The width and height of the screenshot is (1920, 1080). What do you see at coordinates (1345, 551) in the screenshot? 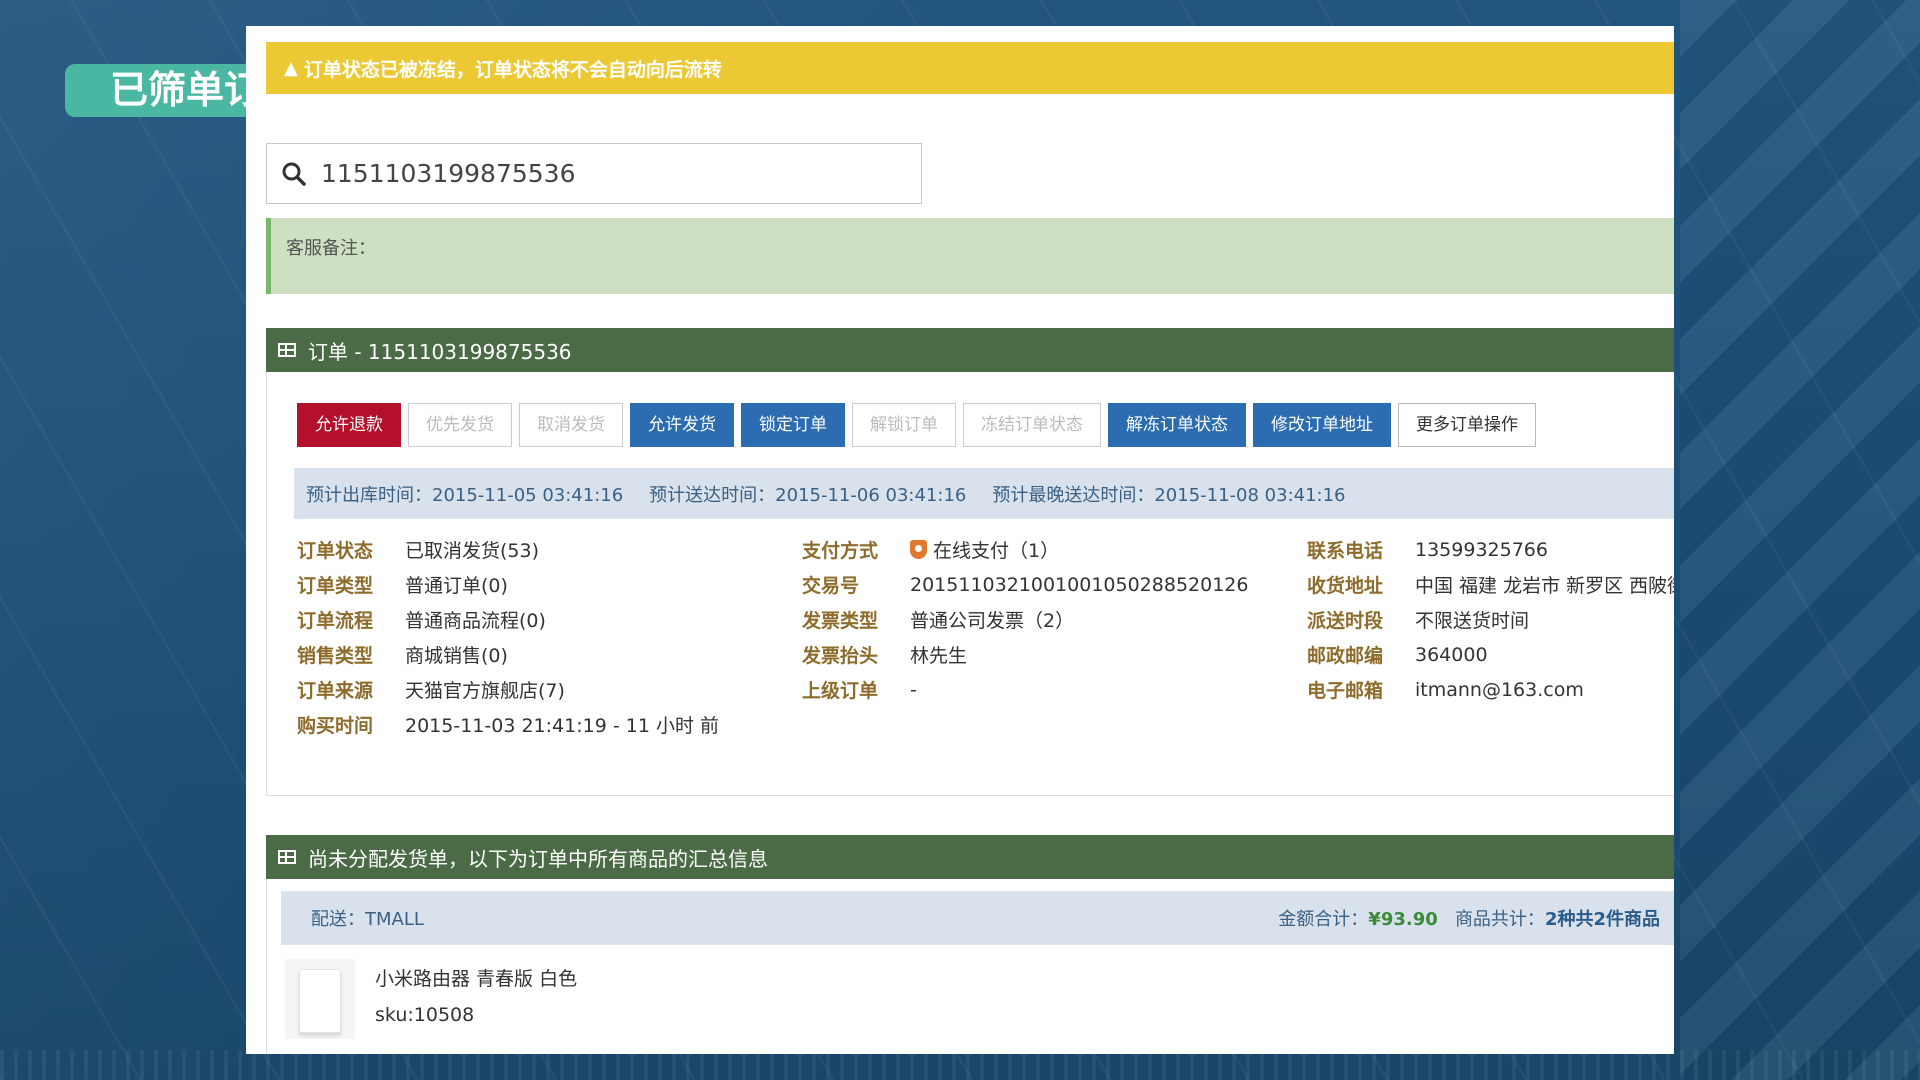
I see `info-key: 联系电话` at bounding box center [1345, 551].